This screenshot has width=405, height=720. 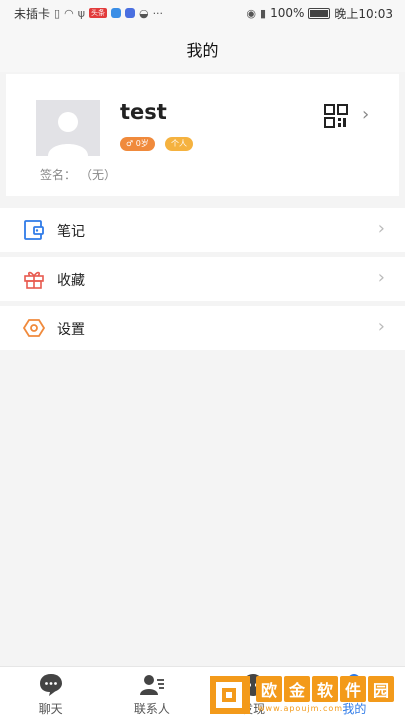 I want to click on chat-bubble-icon, so click(x=50, y=685).